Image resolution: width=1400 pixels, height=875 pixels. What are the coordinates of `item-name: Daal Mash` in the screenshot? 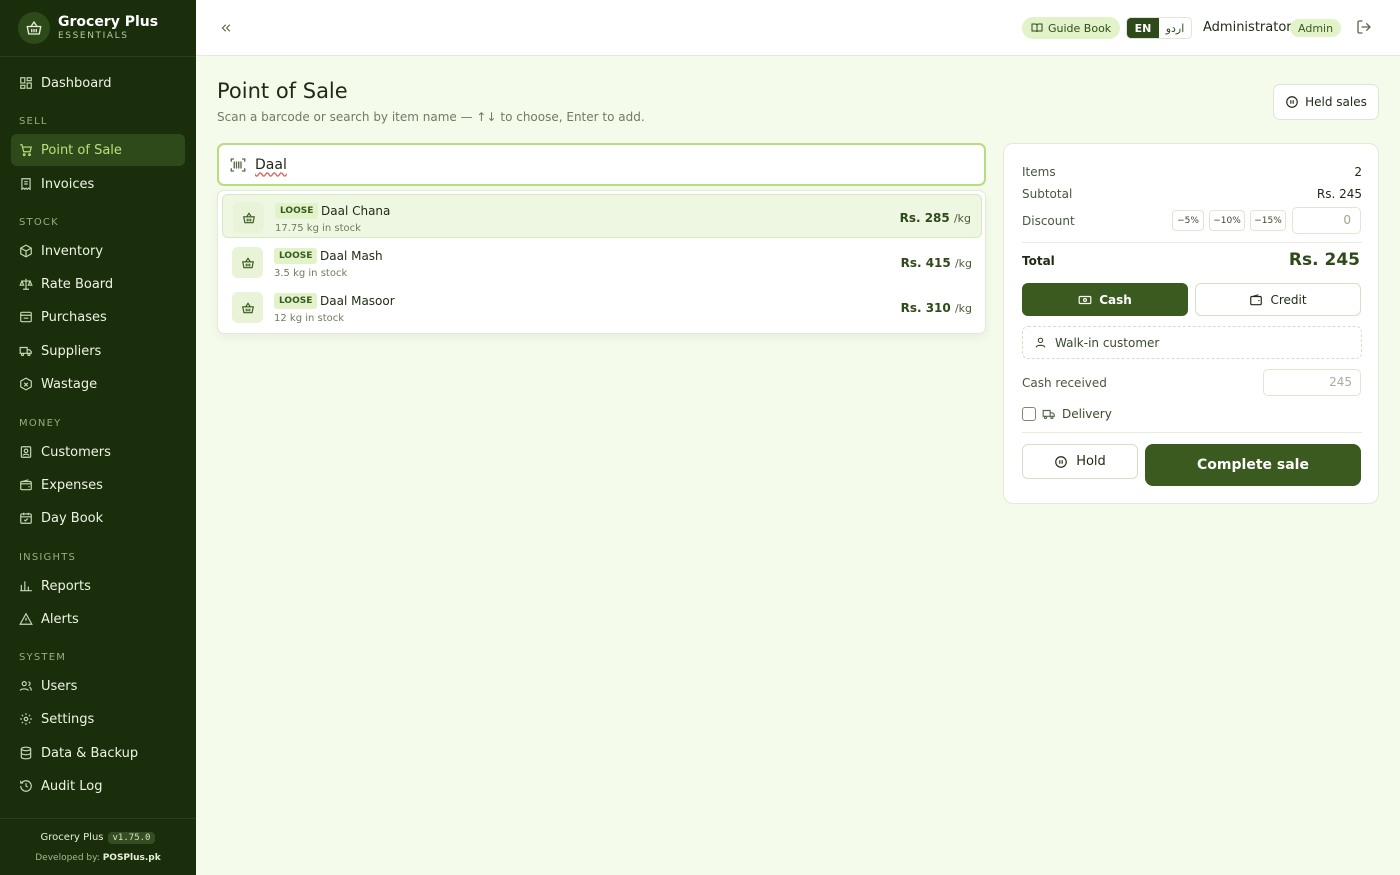 It's located at (351, 256).